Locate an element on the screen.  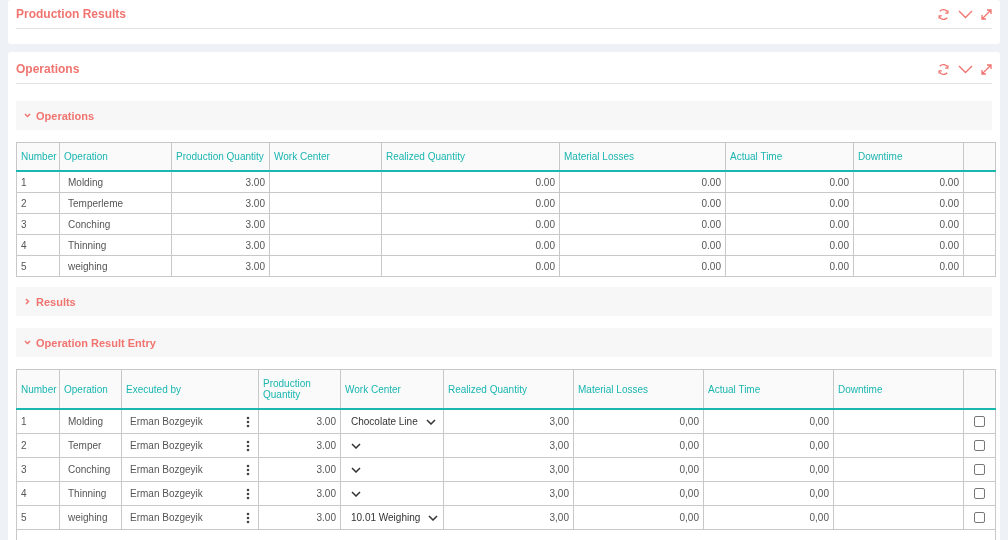
panel-title: Production Results is located at coordinates (71, 14).